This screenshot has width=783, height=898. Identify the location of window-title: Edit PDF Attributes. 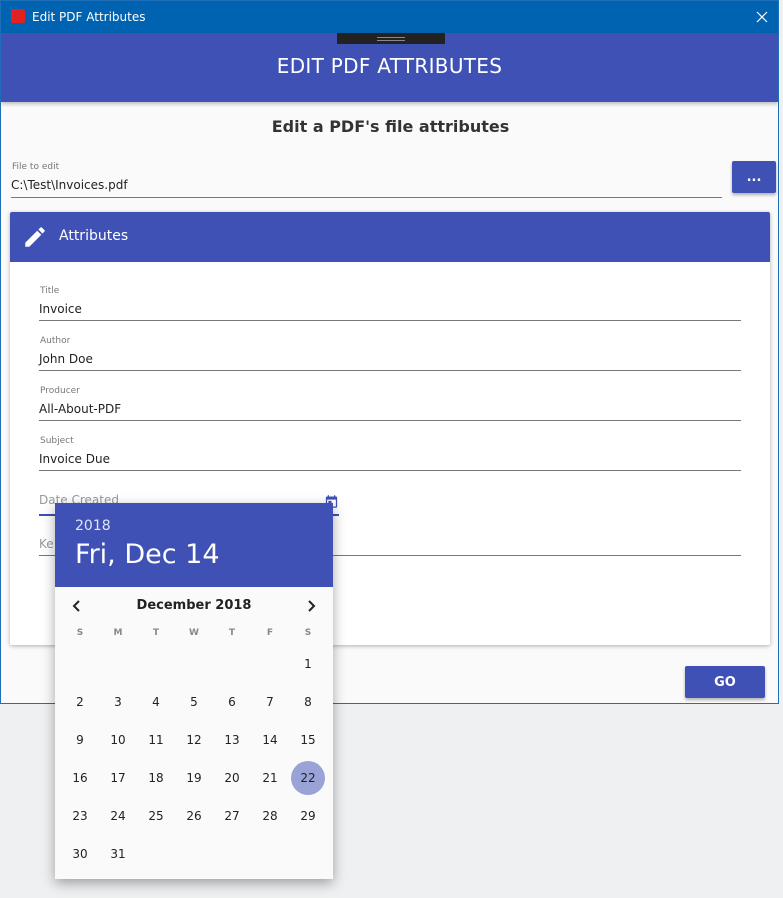
(89, 17).